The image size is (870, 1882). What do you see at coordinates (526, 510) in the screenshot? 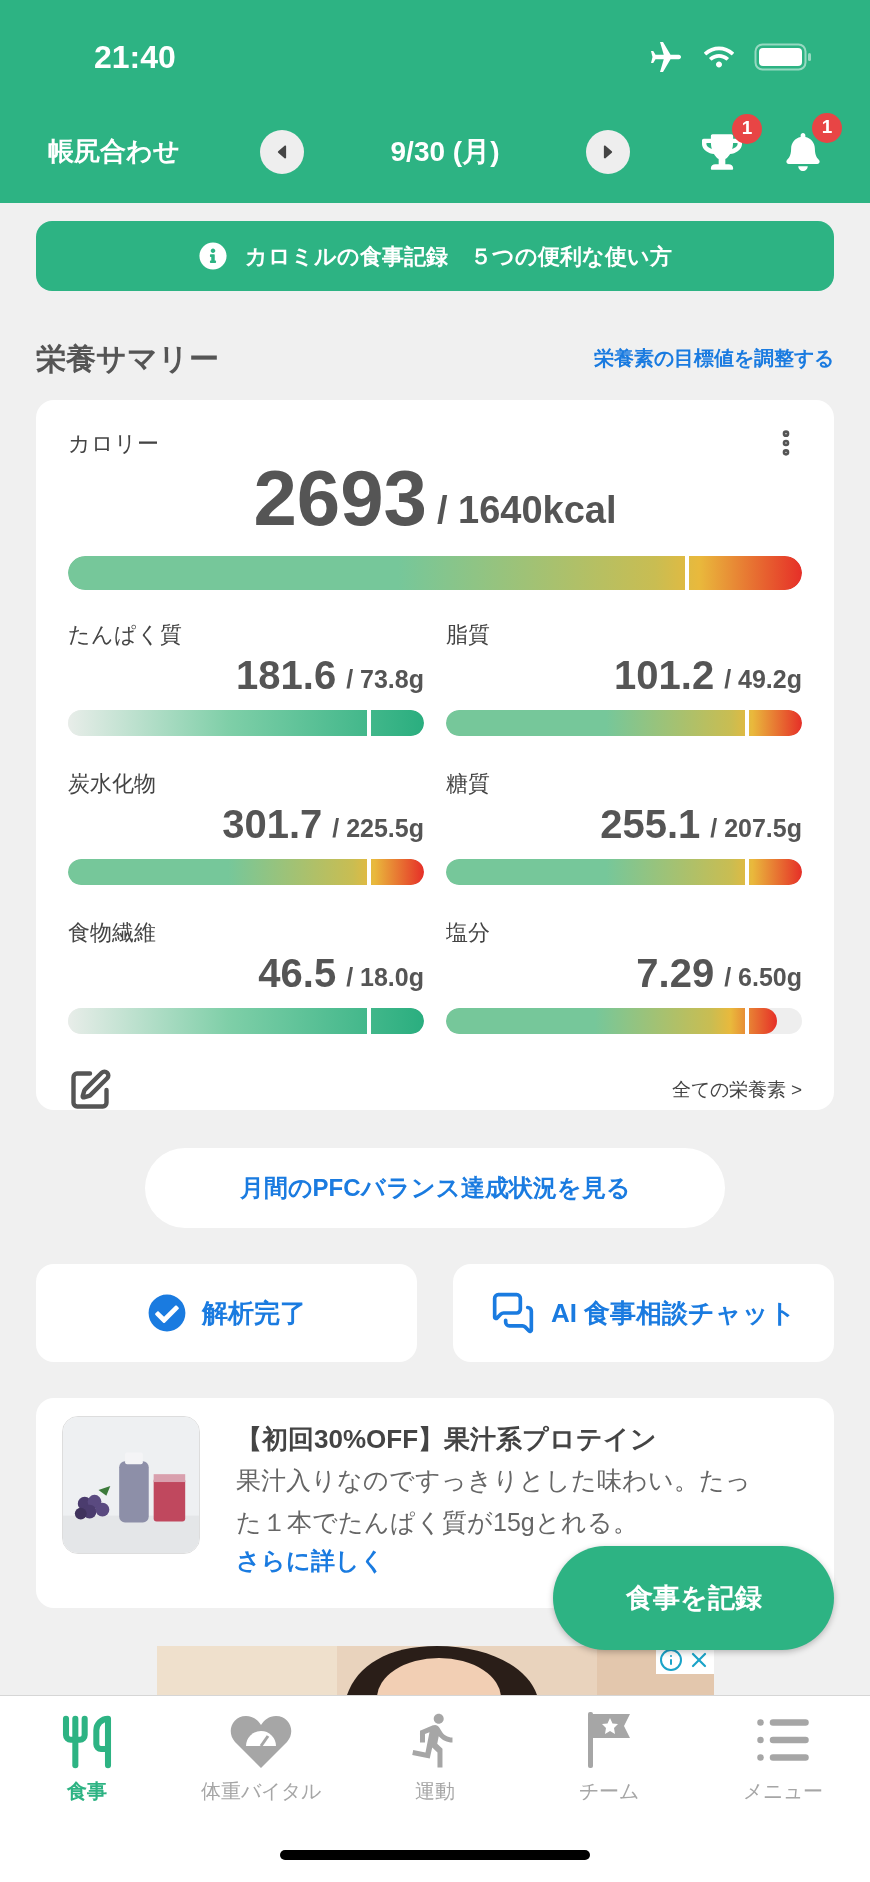
I see `calorie-target: / 1640kcal` at bounding box center [526, 510].